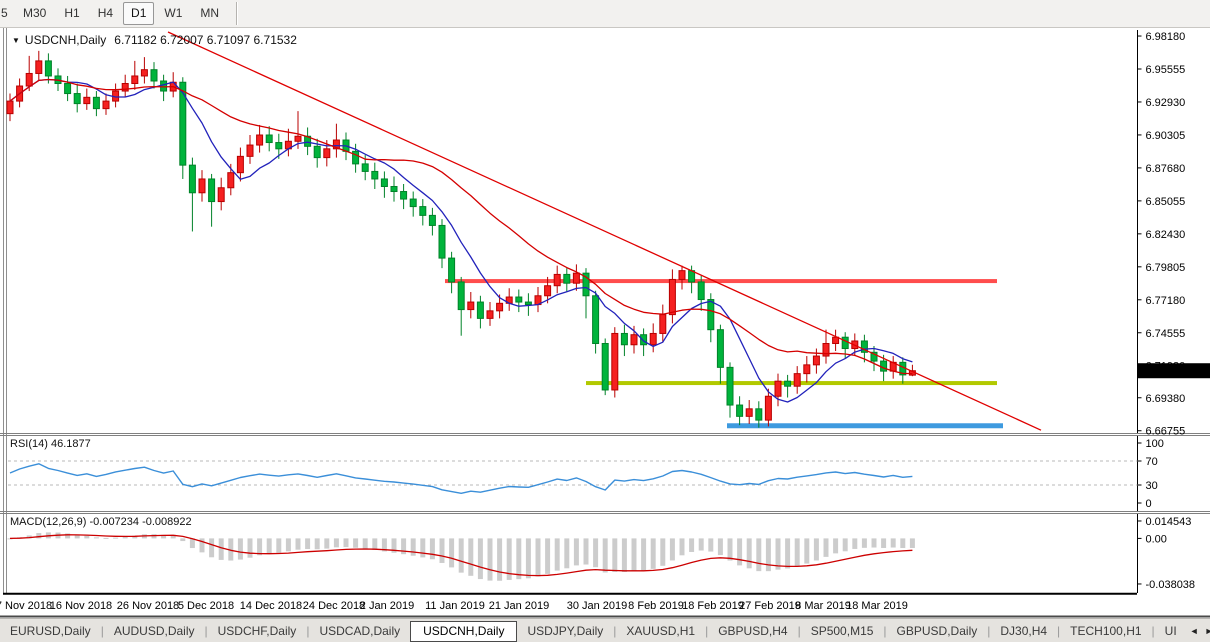 The width and height of the screenshot is (1210, 642). Describe the element at coordinates (16, 40) in the screenshot. I see `chart-dropdown-icon: ▼` at that location.